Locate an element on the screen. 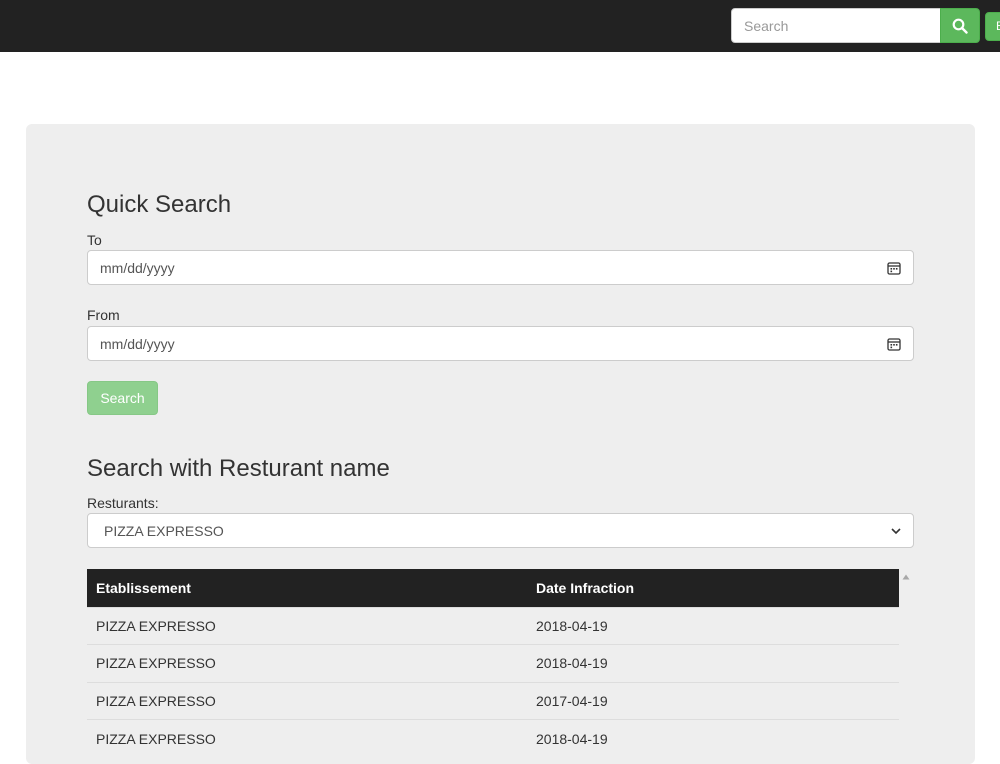  to-label: To is located at coordinates (94, 240).